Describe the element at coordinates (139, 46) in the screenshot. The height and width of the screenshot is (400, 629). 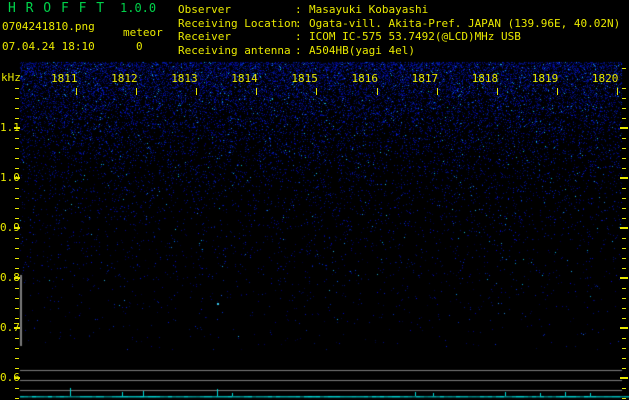
I see `meteor-count: 0` at that location.